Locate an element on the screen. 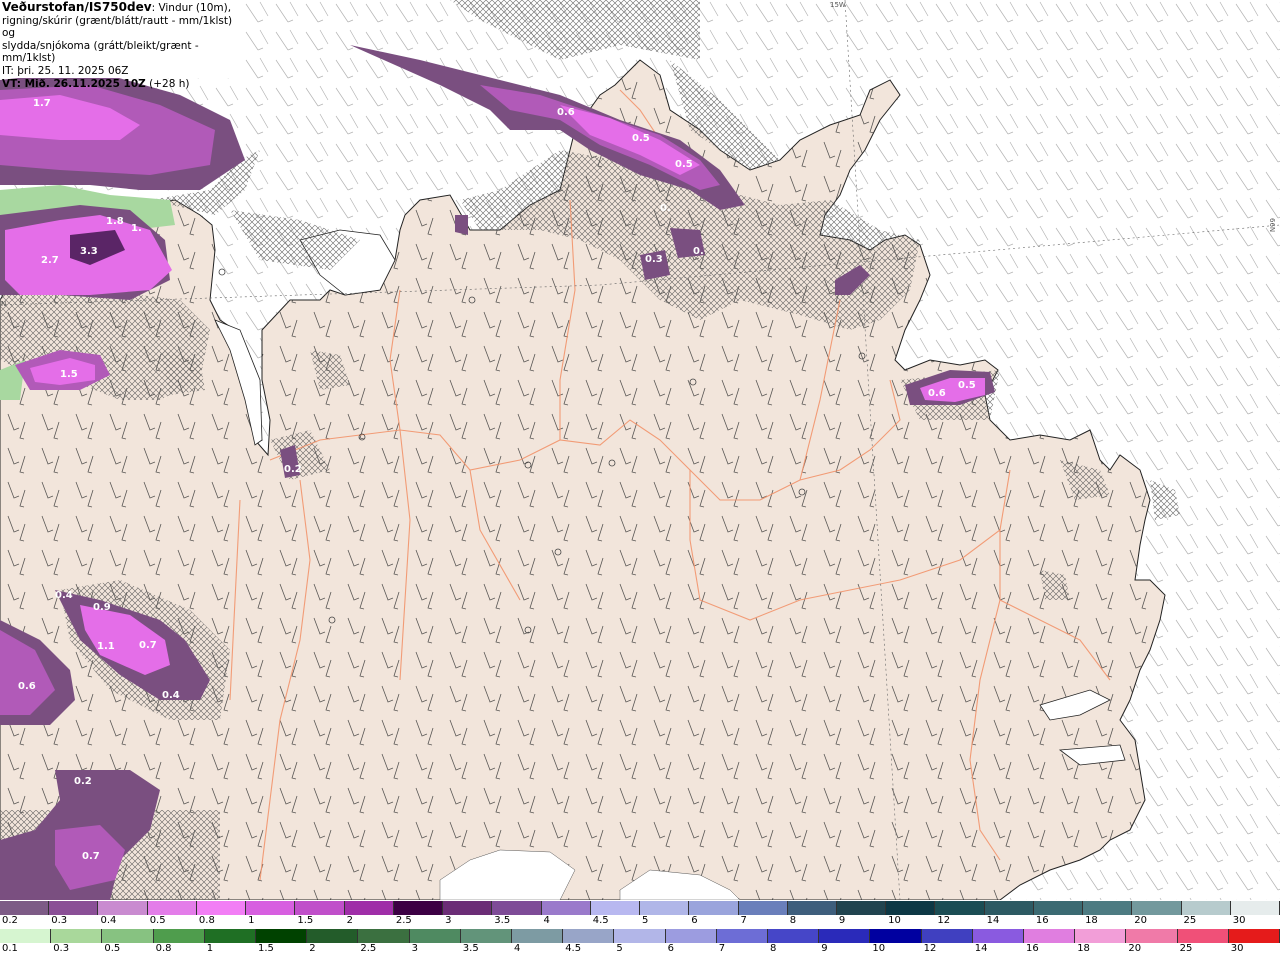 Image resolution: width=1280 pixels, height=958 pixels. map-description: : Vindur (10m), is located at coordinates (191, 8).